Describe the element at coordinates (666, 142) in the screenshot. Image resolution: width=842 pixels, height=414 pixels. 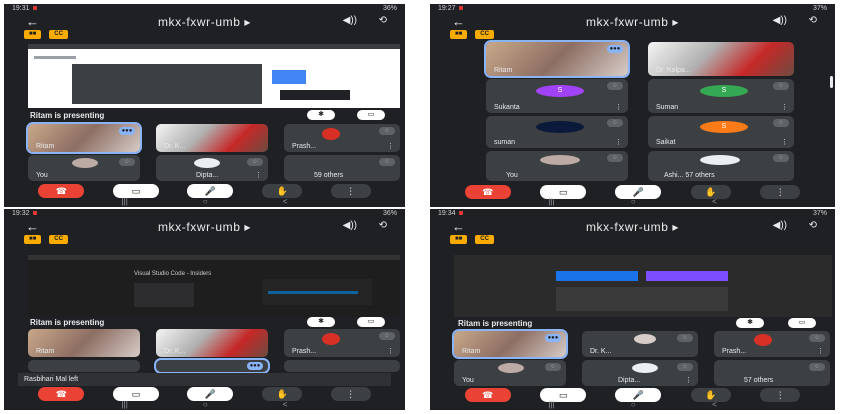
I see `participant-name: Saikat` at that location.